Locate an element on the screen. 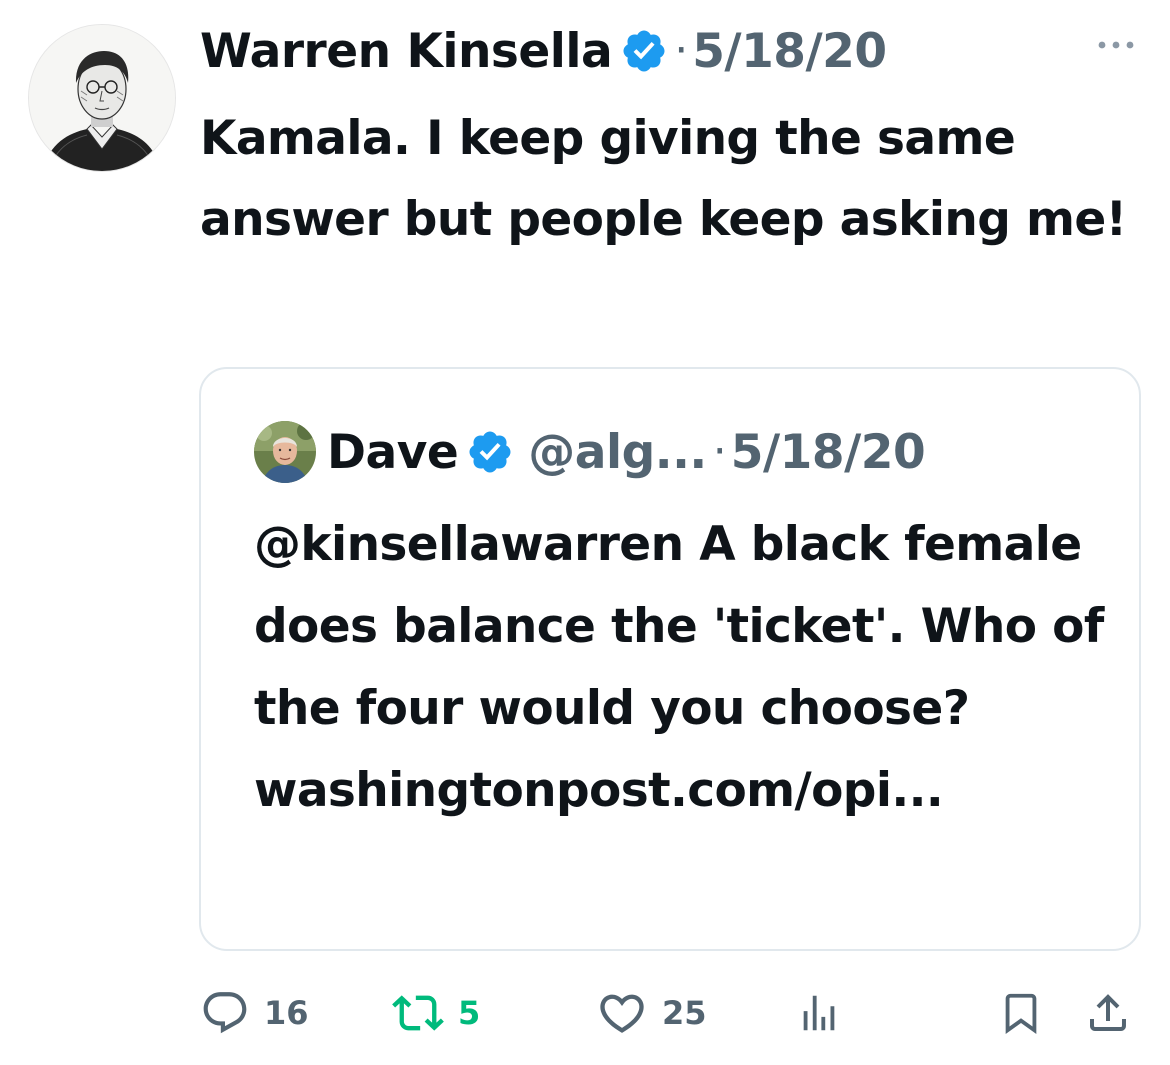 The height and width of the screenshot is (1065, 1170). like-button: 25 is located at coordinates (651, 1013).